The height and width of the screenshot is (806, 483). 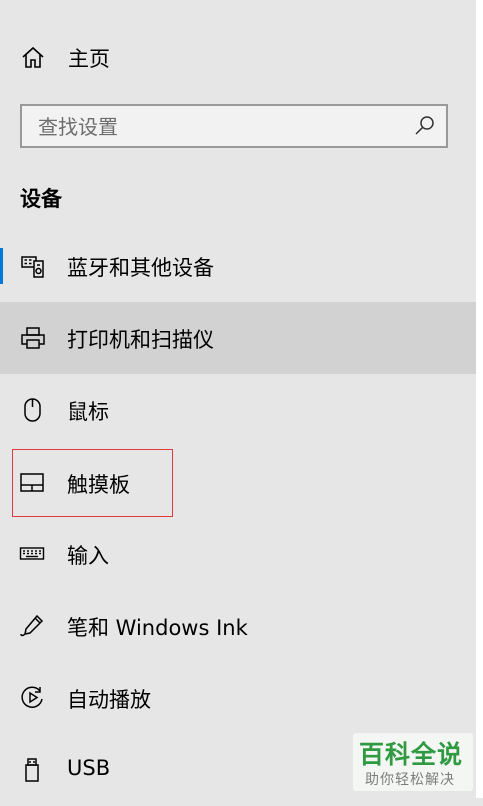 What do you see at coordinates (479, 399) in the screenshot?
I see `window-edge` at bounding box center [479, 399].